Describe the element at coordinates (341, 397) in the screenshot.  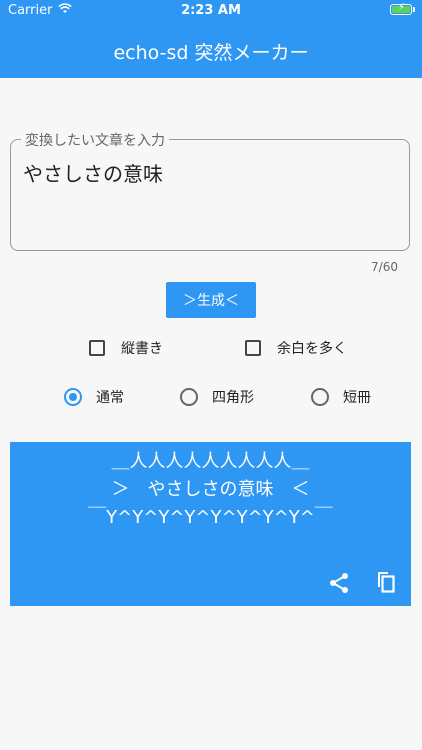
I see `radio-tanzaku: 短冊` at that location.